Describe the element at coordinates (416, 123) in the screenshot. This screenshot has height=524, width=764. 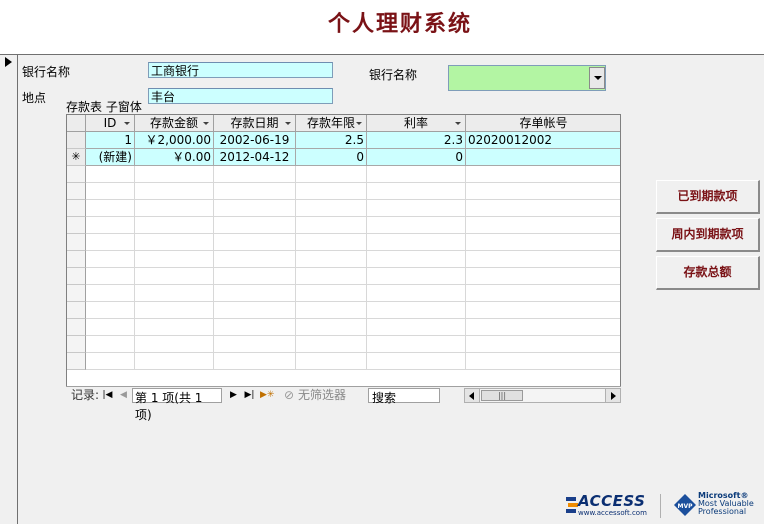
I see `column-header-rate: 利率` at that location.